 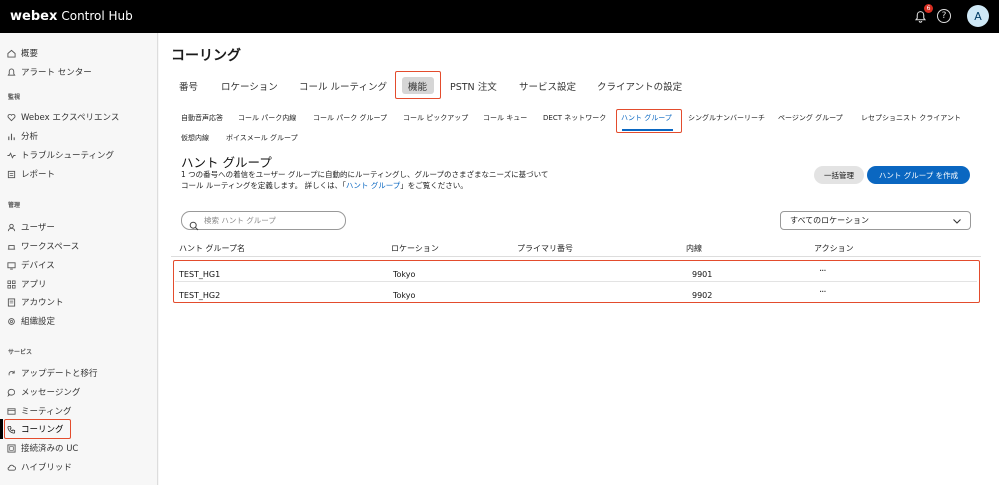 I want to click on subtab-call-queue: コール キュー, so click(x=505, y=118).